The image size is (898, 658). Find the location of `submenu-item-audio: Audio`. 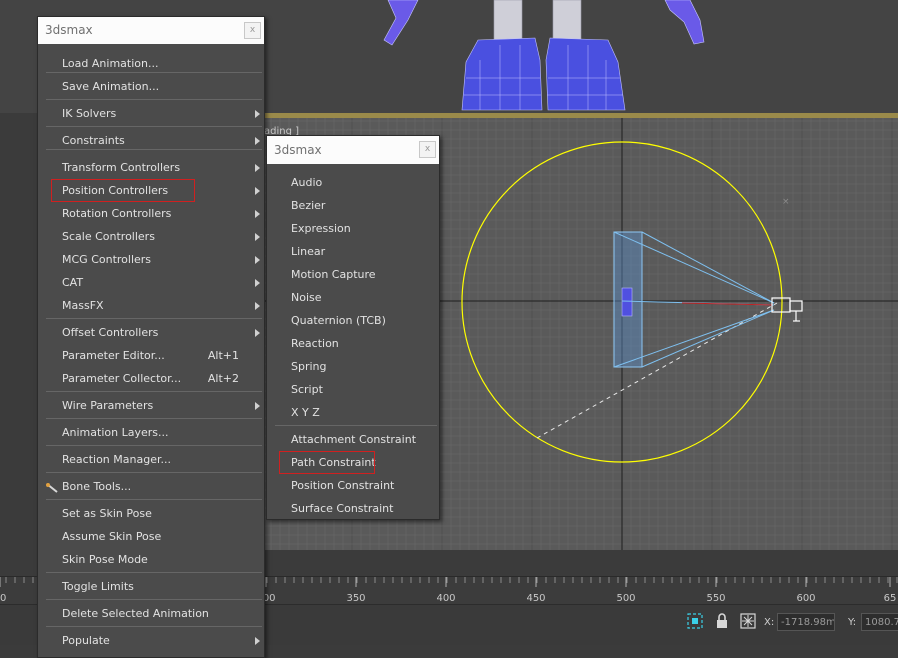

submenu-item-audio: Audio is located at coordinates (353, 182).